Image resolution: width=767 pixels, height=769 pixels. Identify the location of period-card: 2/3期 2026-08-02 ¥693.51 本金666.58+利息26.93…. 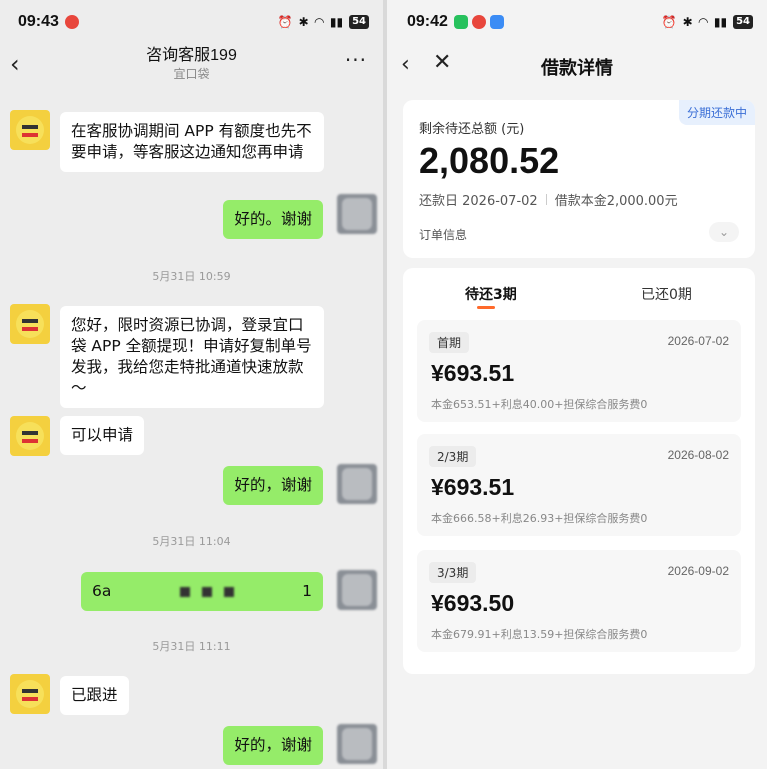
(579, 485).